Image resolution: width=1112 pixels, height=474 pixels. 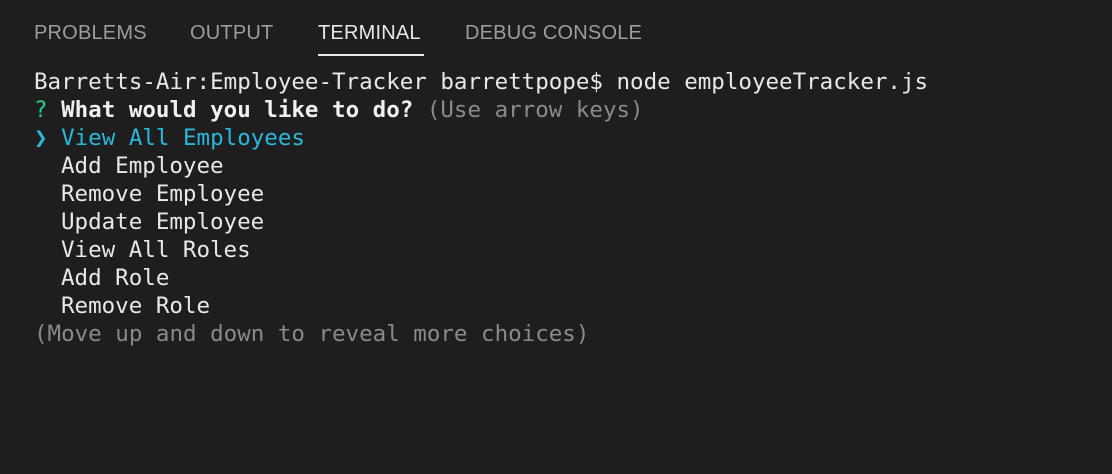 I want to click on menu-choice-label: Add Employee, so click(x=142, y=166).